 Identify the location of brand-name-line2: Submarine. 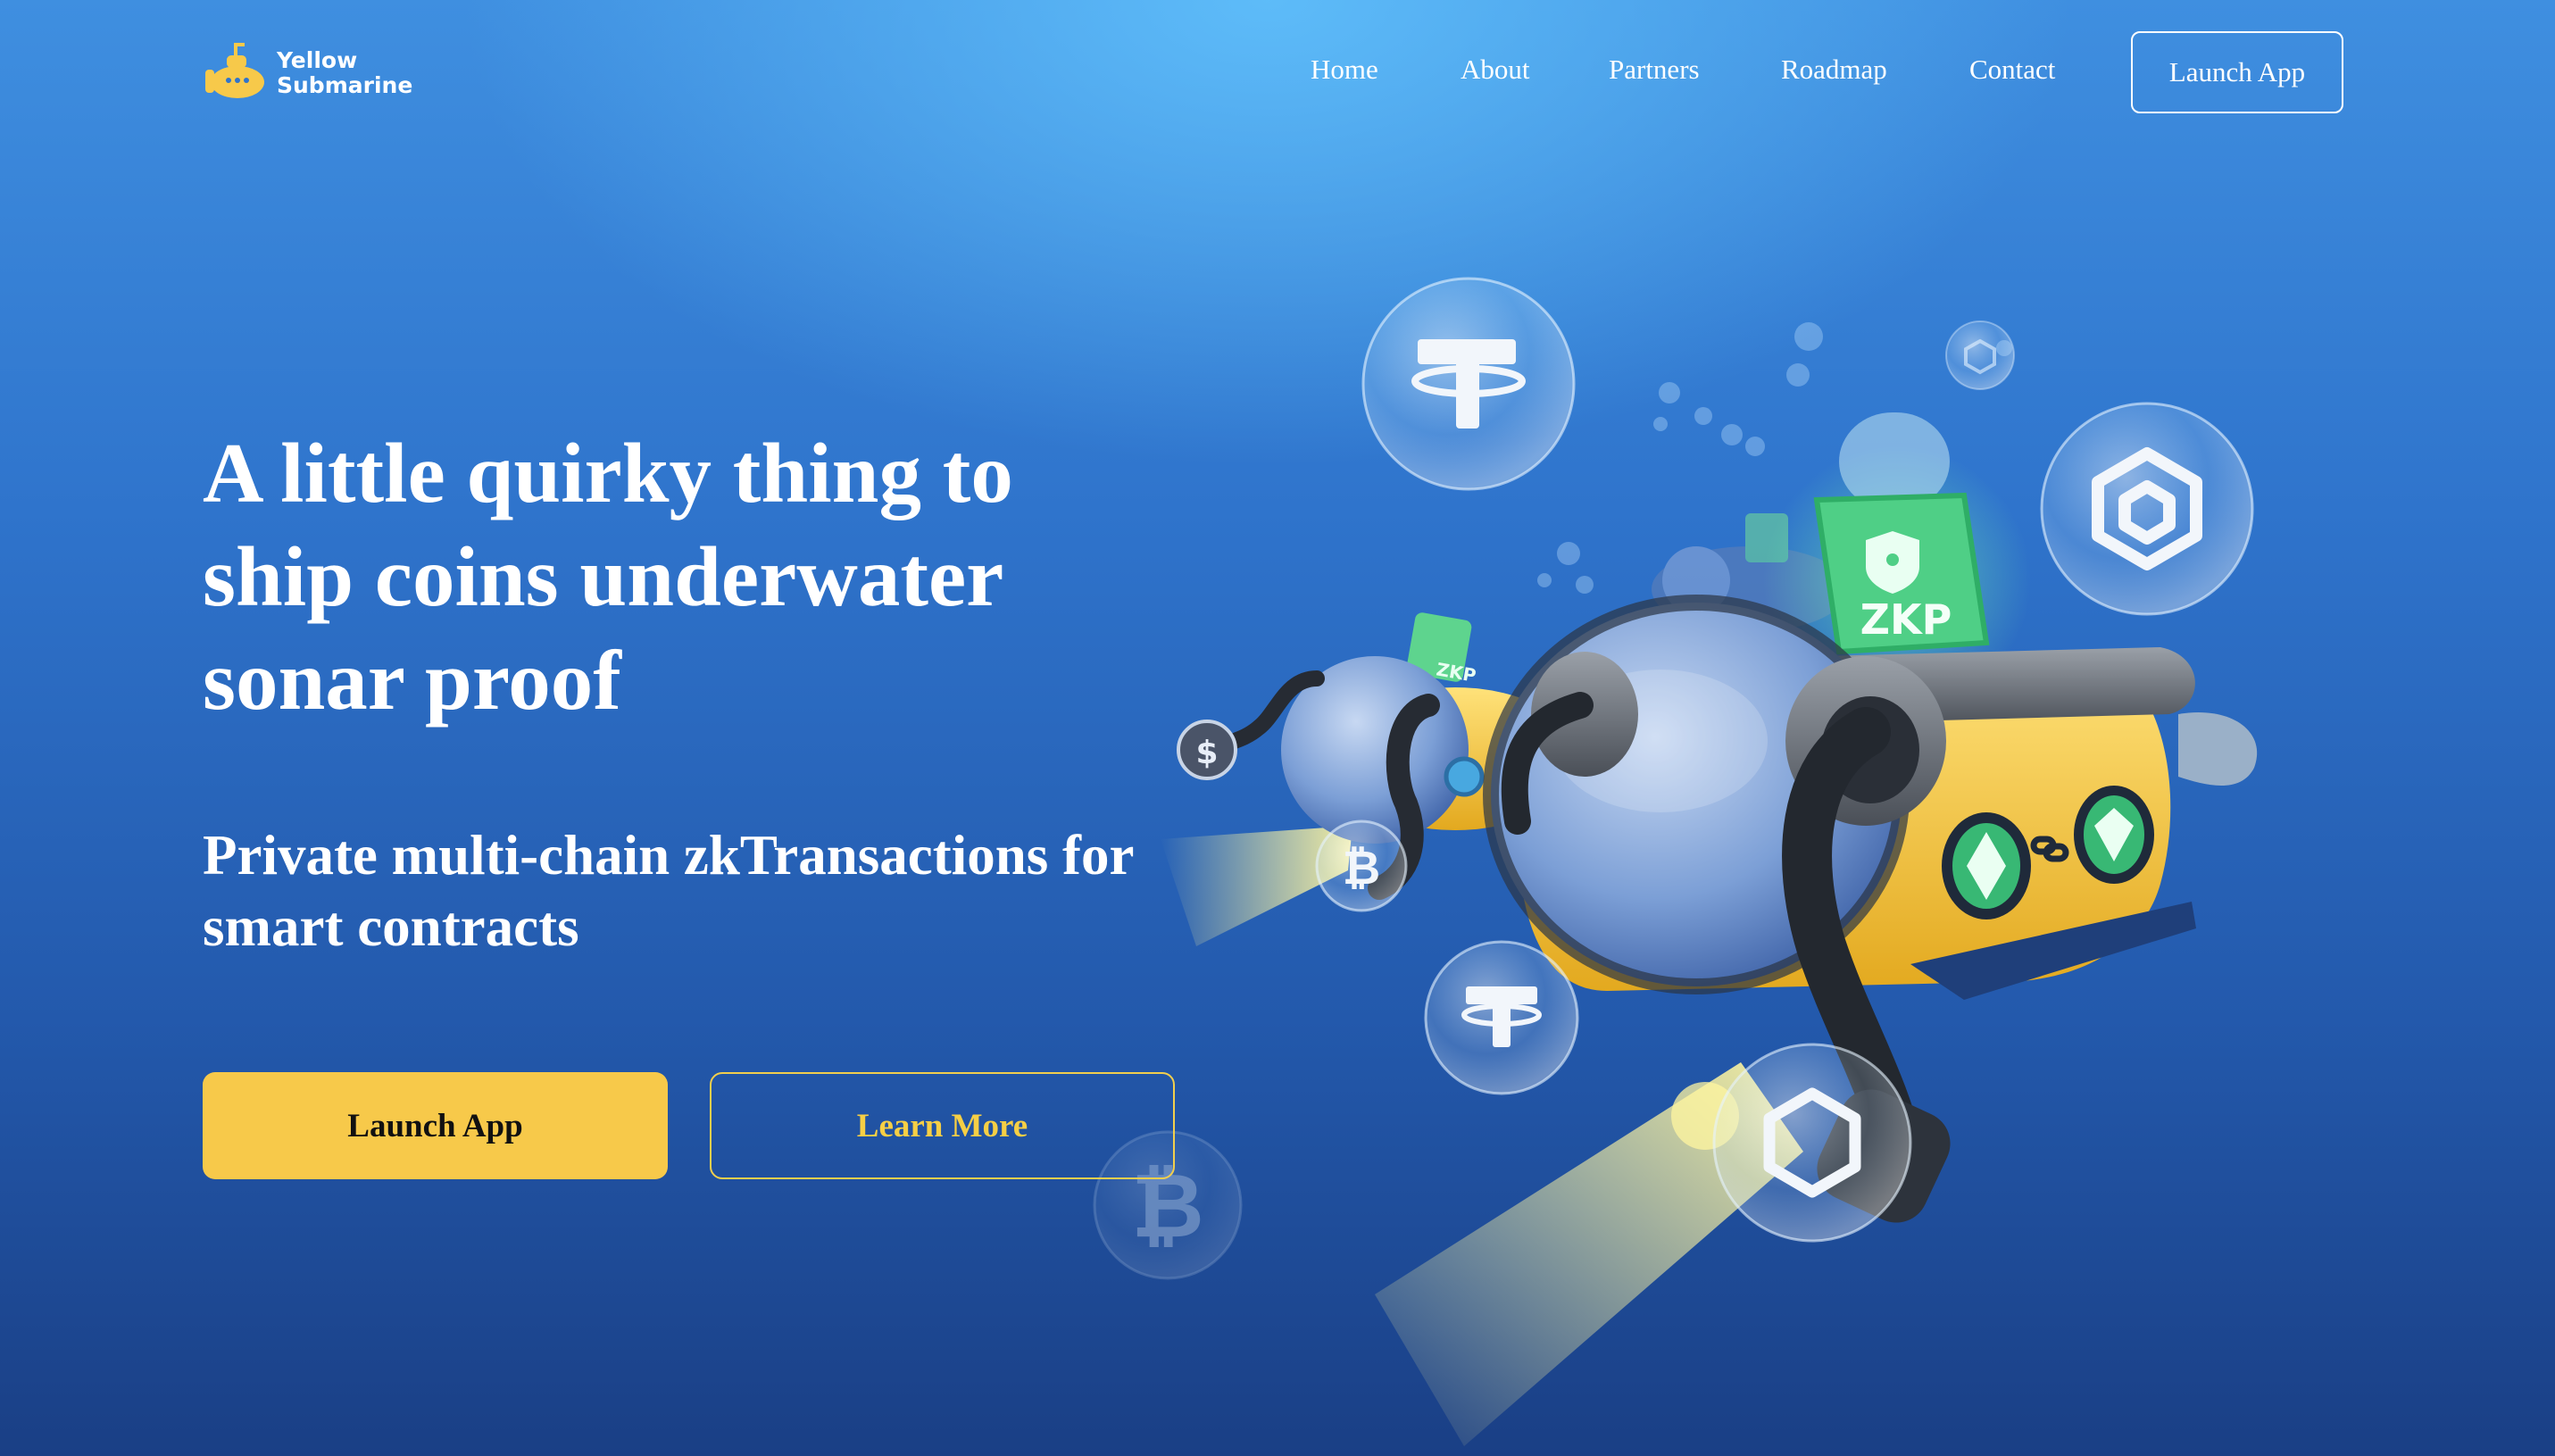
(345, 85).